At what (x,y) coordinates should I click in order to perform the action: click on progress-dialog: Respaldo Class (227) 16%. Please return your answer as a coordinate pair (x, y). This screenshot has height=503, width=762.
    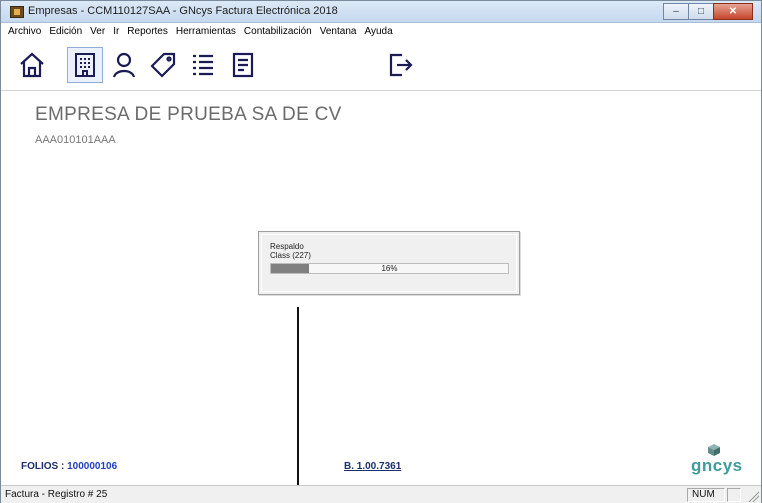
    Looking at the image, I should click on (389, 263).